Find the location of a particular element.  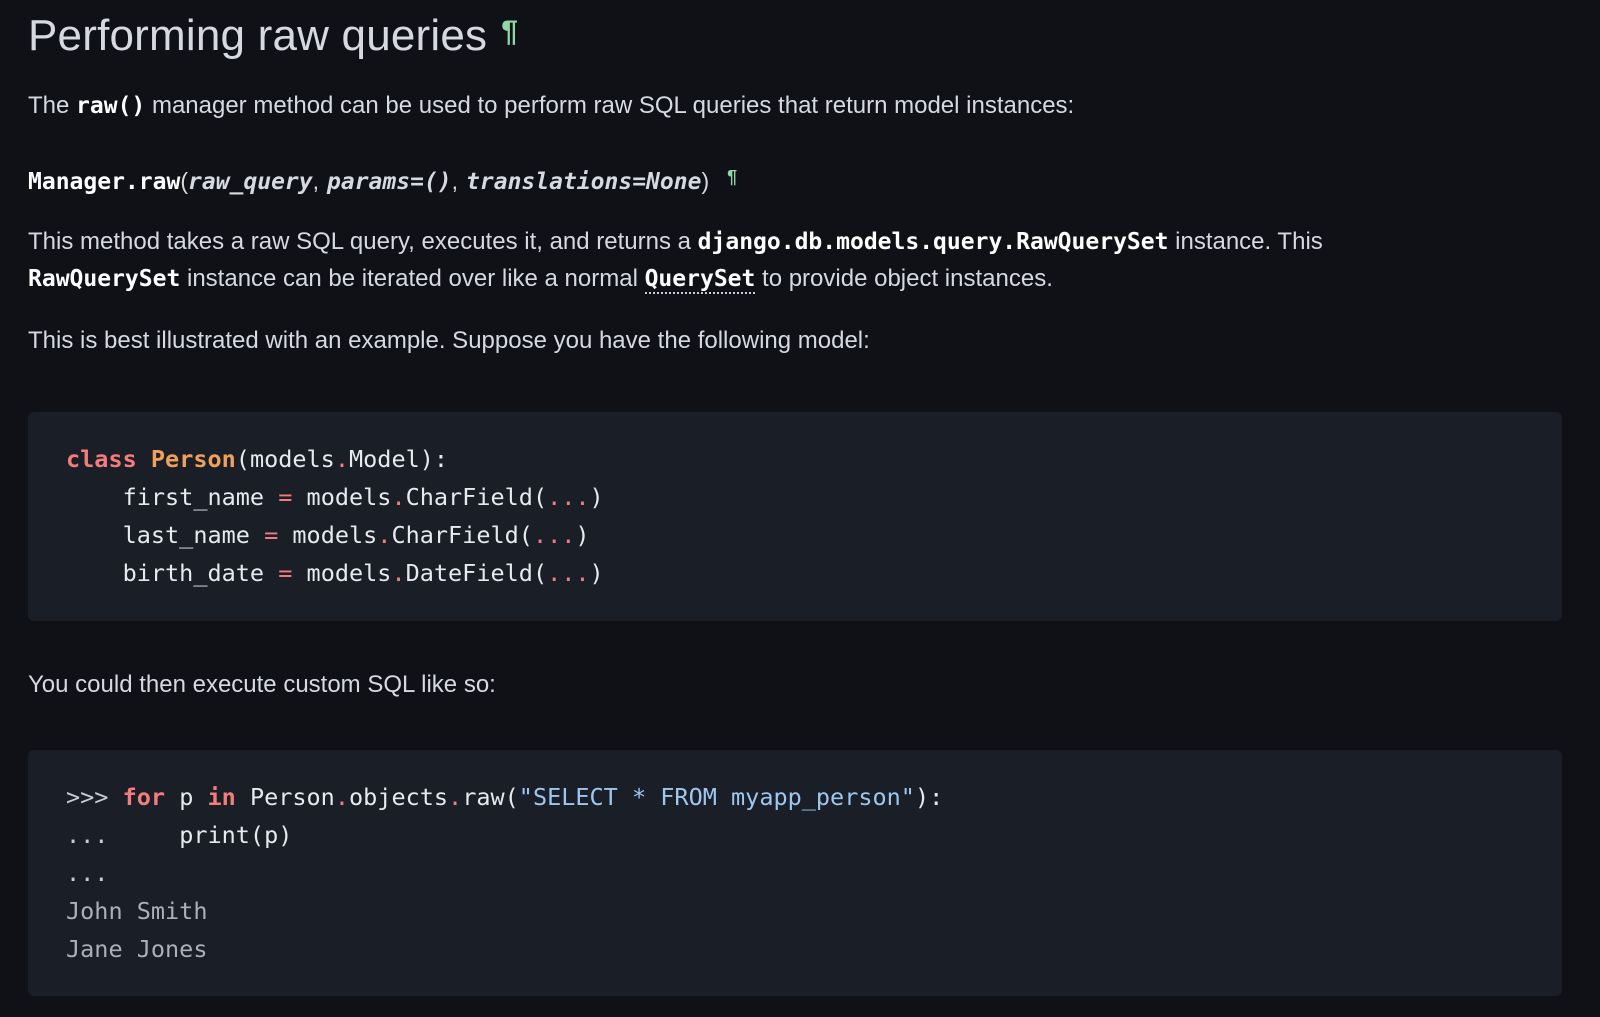

section-heading-text: Performing raw queries is located at coordinates (258, 35).